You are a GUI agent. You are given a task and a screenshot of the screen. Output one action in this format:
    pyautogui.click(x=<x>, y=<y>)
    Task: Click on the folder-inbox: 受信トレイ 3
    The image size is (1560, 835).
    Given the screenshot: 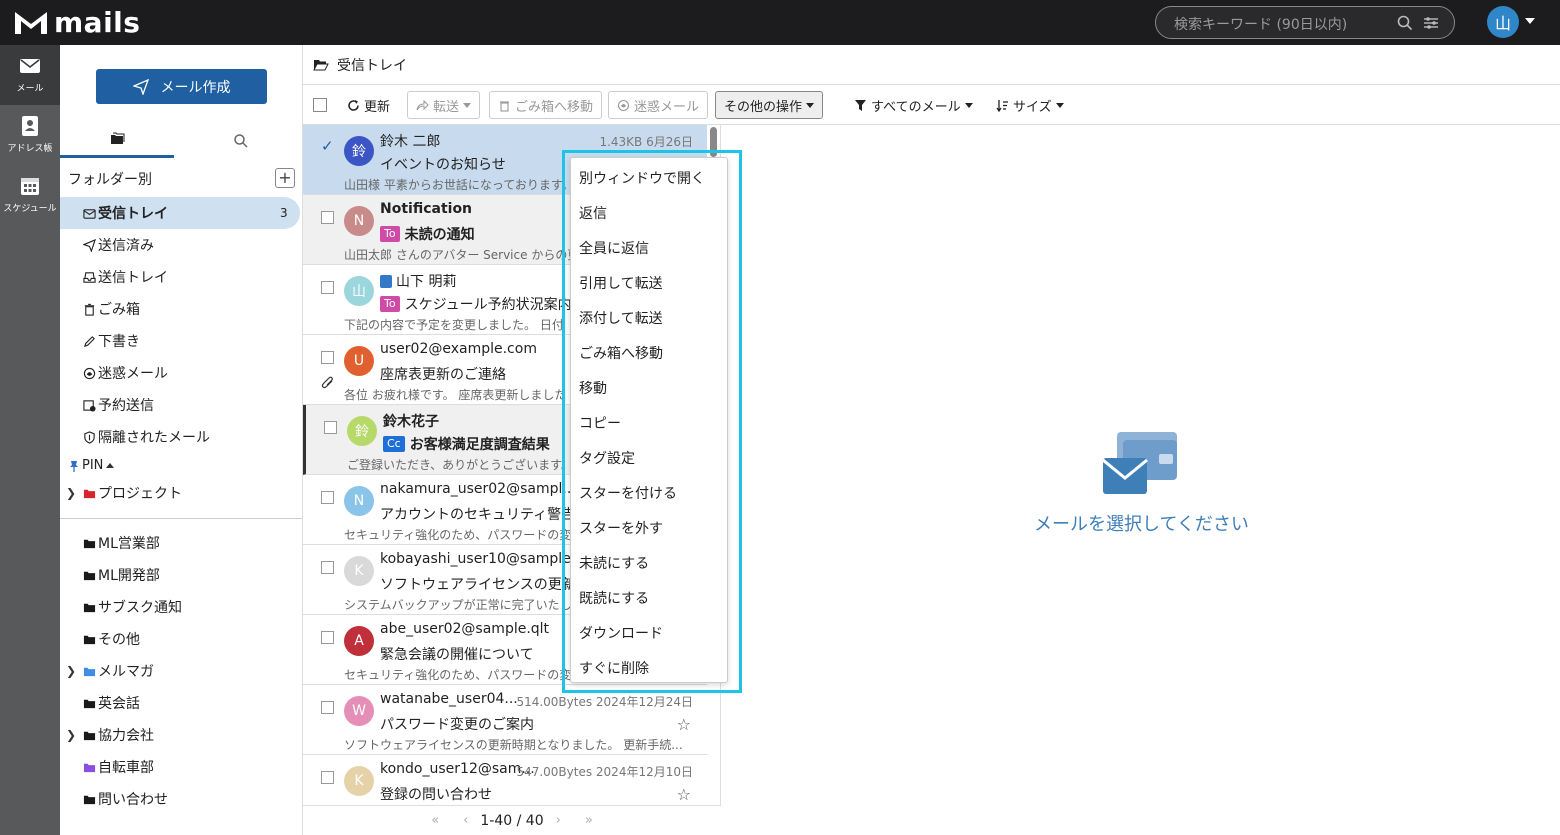 What is the action you would take?
    pyautogui.click(x=180, y=213)
    